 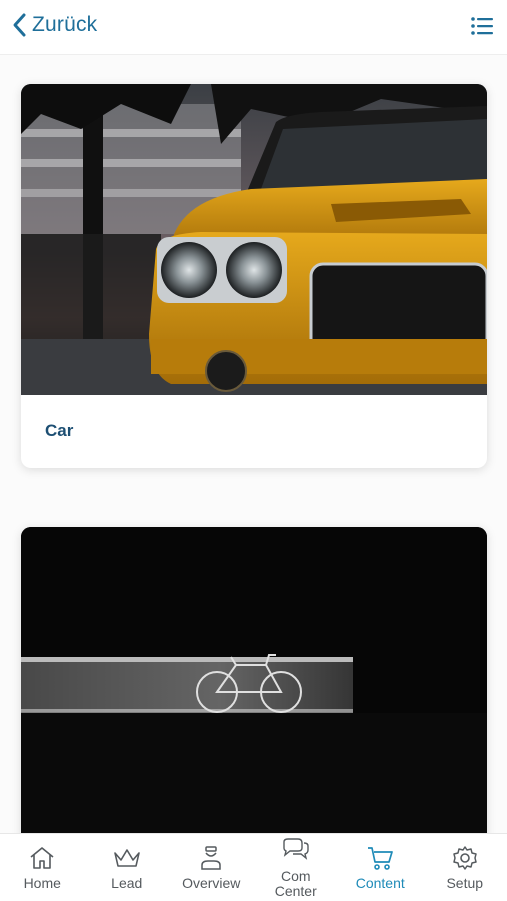 I want to click on gear-icon, so click(x=465, y=858).